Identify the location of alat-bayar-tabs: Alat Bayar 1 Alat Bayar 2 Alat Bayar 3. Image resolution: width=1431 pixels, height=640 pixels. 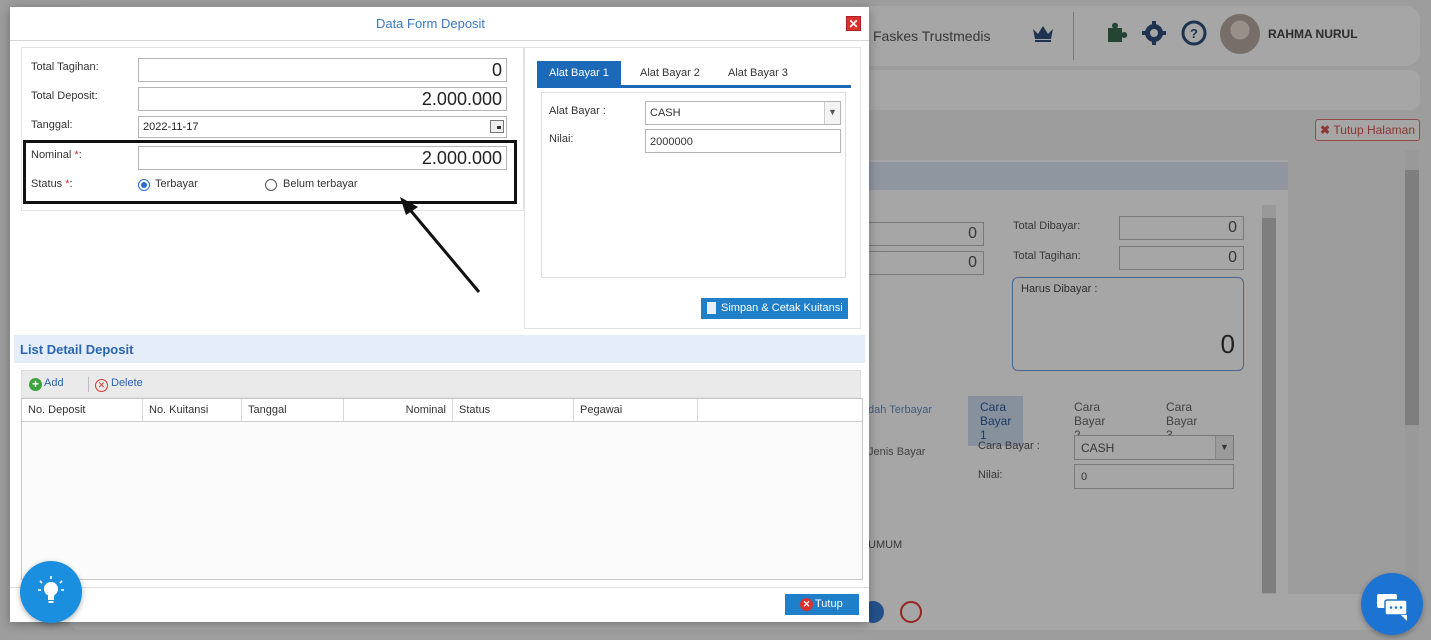
(694, 74).